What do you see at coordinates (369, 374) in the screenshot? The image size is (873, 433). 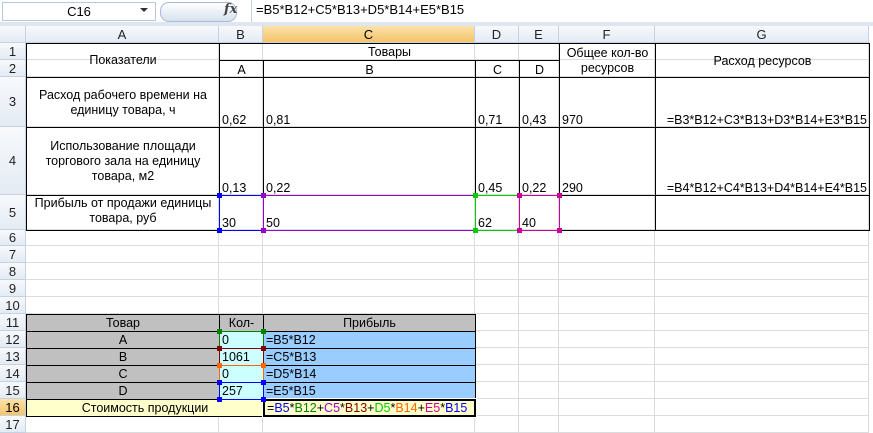 I see `cell-C14: =D5*B14` at bounding box center [369, 374].